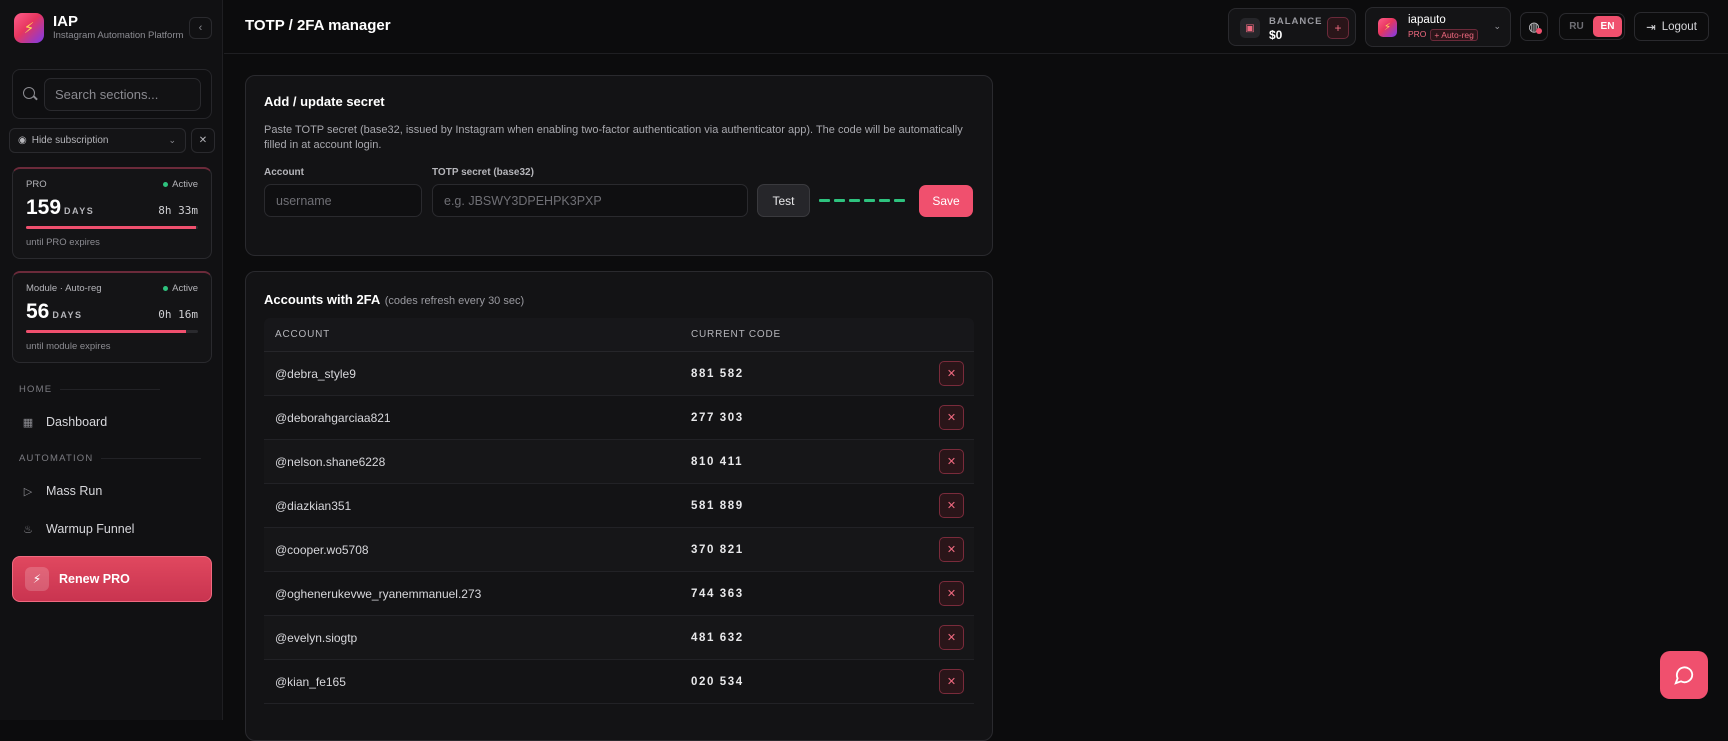  Describe the element at coordinates (717, 461) in the screenshot. I see `current-code: 810 411` at that location.